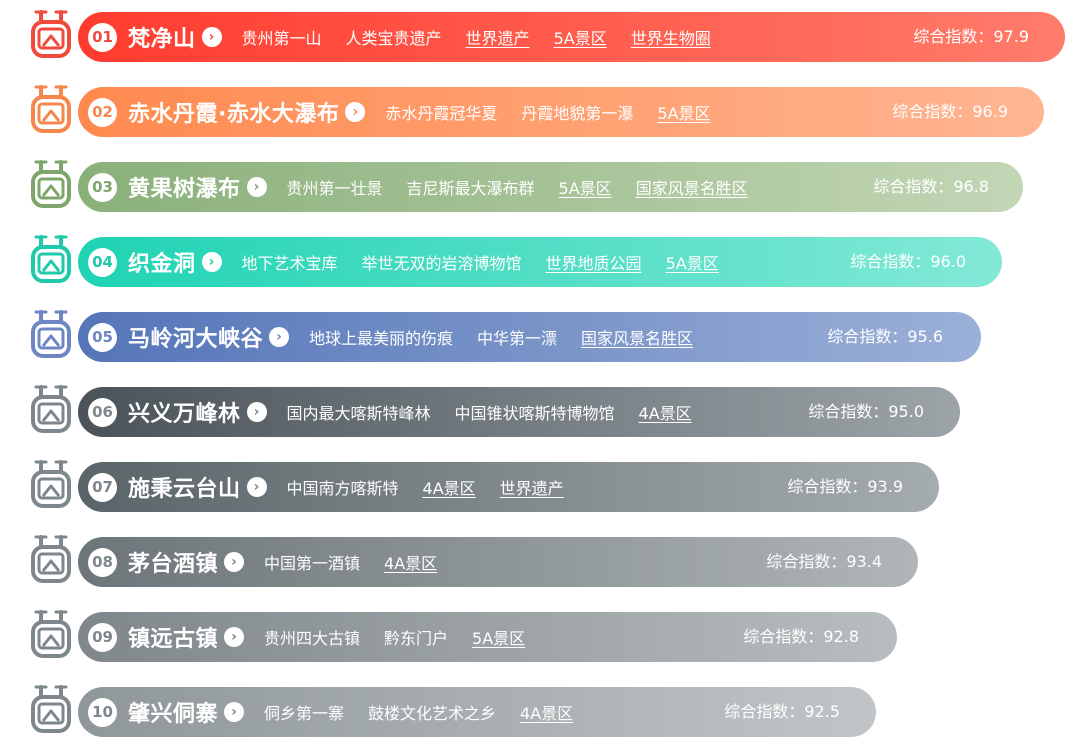 This screenshot has height=752, width=1078. Describe the element at coordinates (841, 636) in the screenshot. I see `score-value: 92.8` at that location.